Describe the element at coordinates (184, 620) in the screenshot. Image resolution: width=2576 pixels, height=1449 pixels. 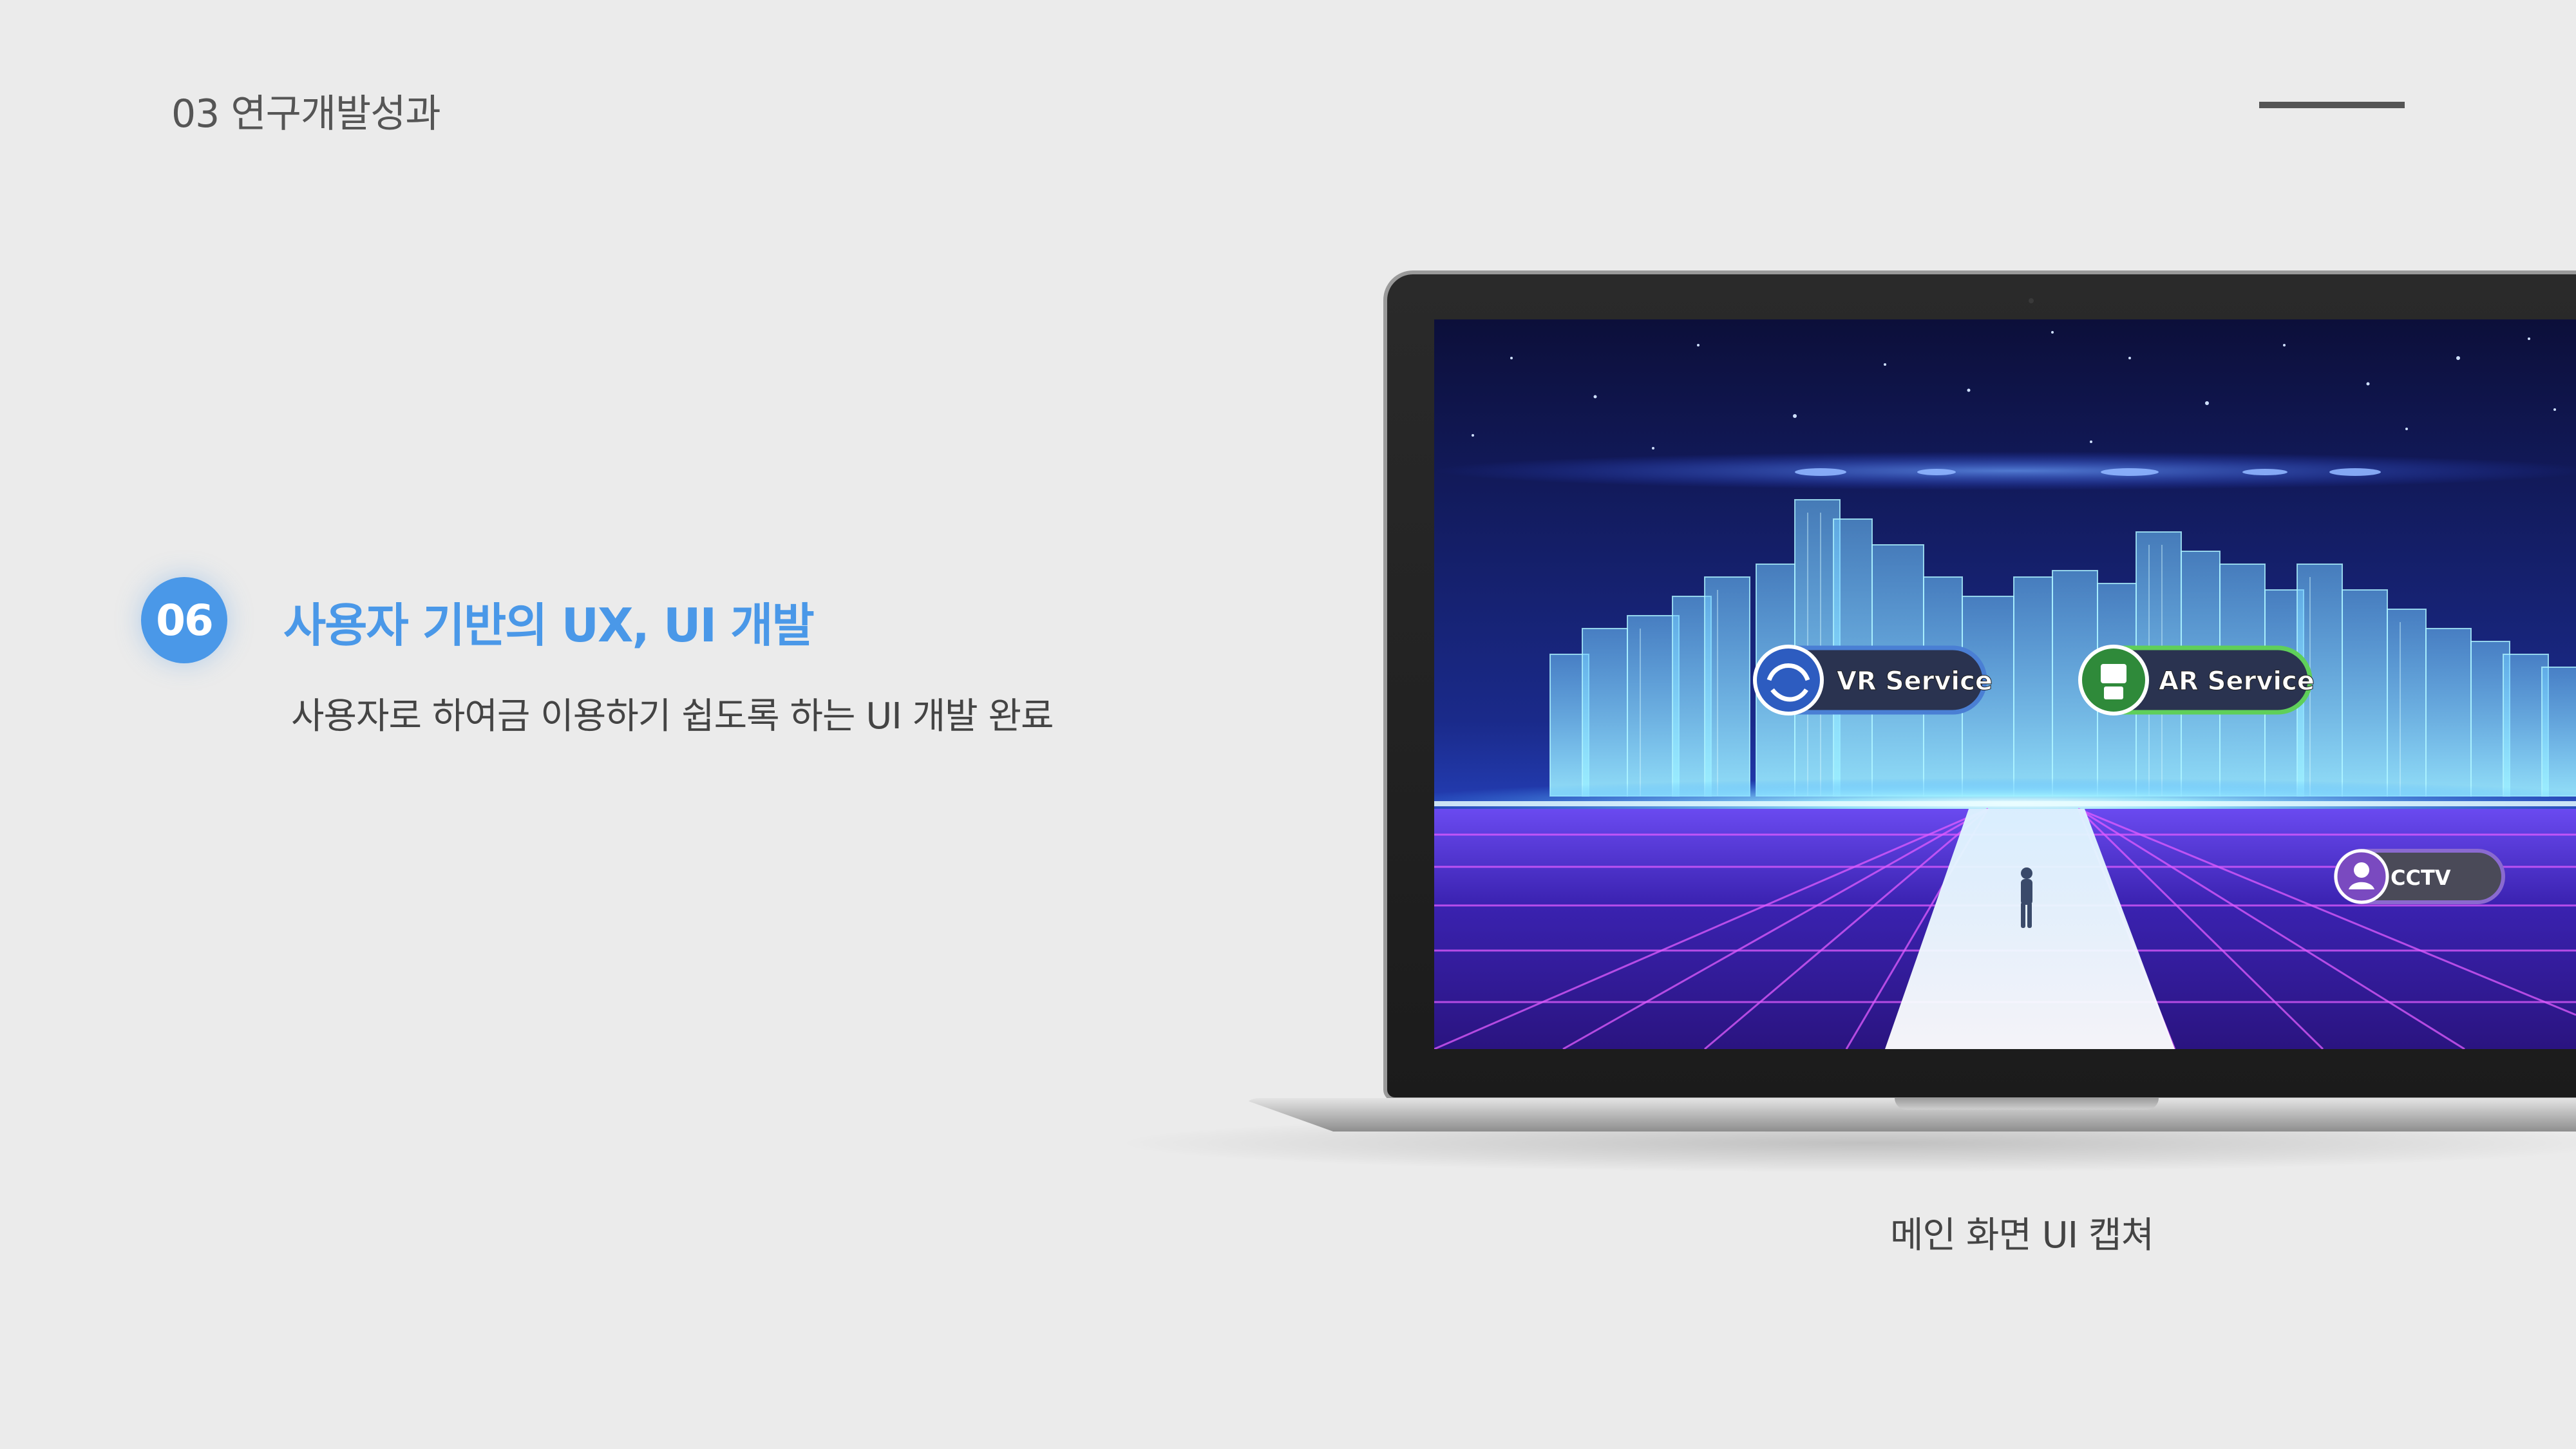
I see `item-number-badge: 06` at that location.